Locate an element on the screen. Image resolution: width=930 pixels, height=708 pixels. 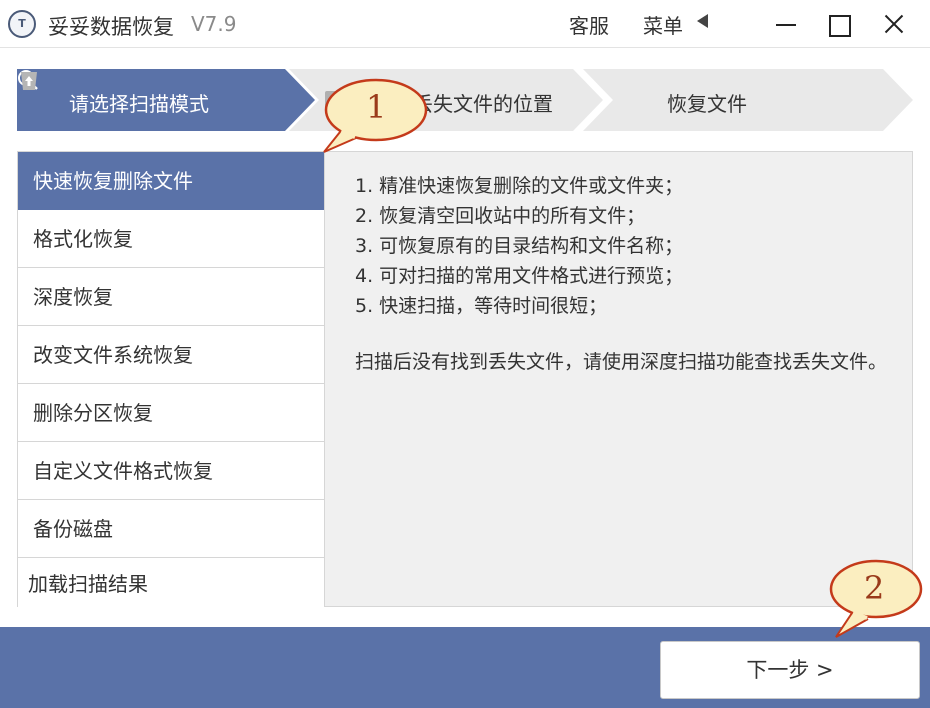
description-line: 4. 可对扫描的常用文件格式进行预览； is located at coordinates (519, 276).